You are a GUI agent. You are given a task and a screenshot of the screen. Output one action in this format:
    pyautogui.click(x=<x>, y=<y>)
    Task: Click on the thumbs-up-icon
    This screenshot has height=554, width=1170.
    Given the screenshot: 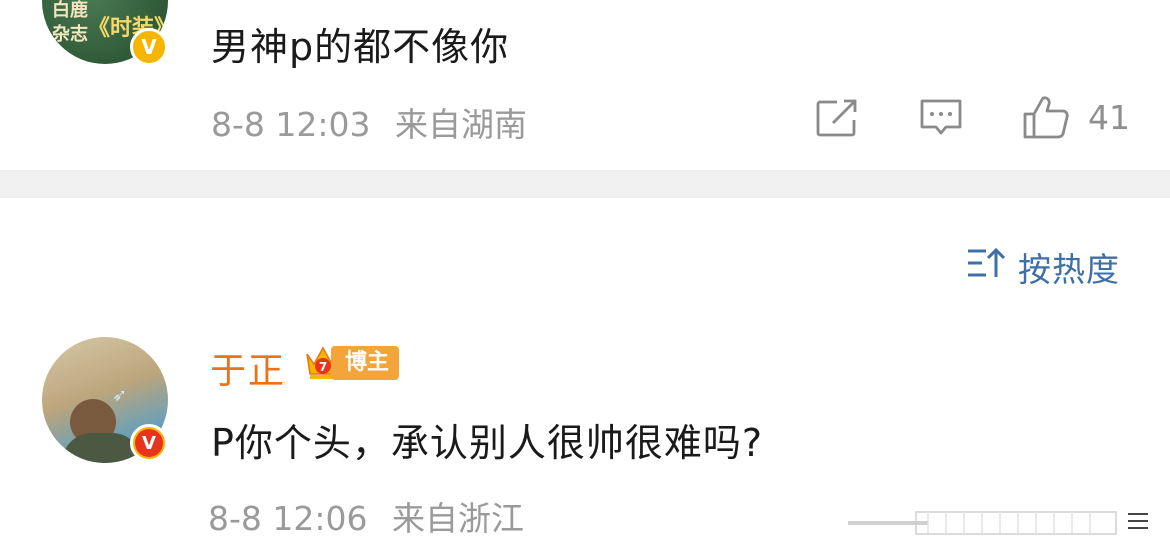 What is the action you would take?
    pyautogui.click(x=1046, y=117)
    